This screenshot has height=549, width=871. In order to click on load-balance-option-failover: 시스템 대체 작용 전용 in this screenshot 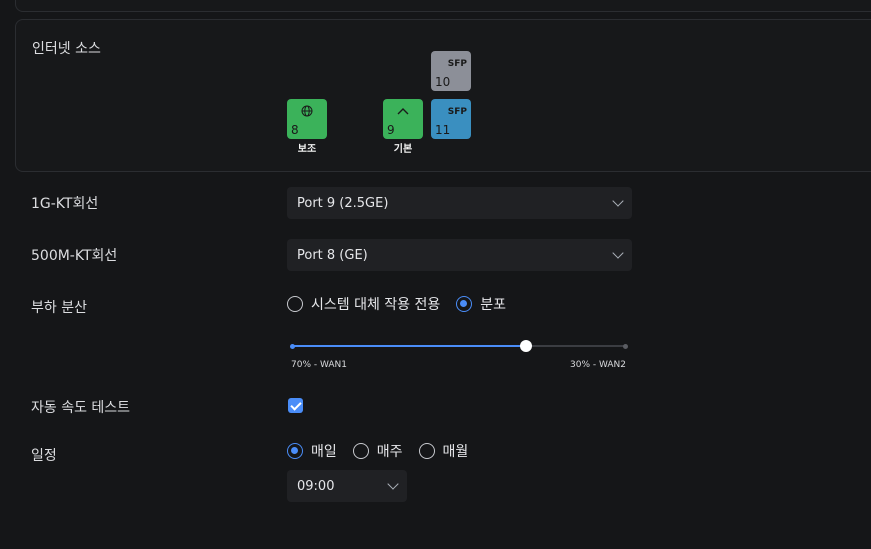, I will do `click(363, 304)`.